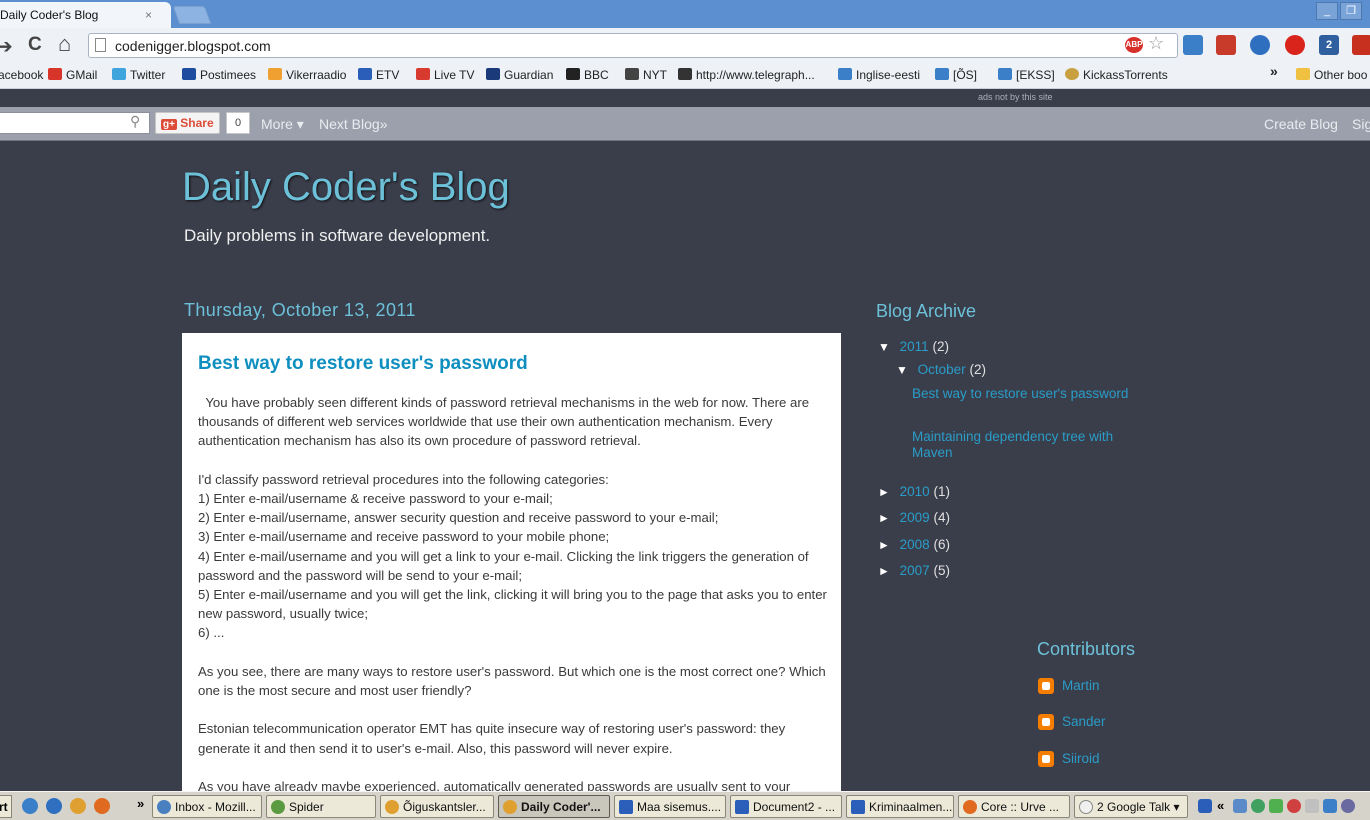 This screenshot has width=1370, height=820. Describe the element at coordinates (1329, 45) in the screenshot. I see `skype-icon: 2` at that location.